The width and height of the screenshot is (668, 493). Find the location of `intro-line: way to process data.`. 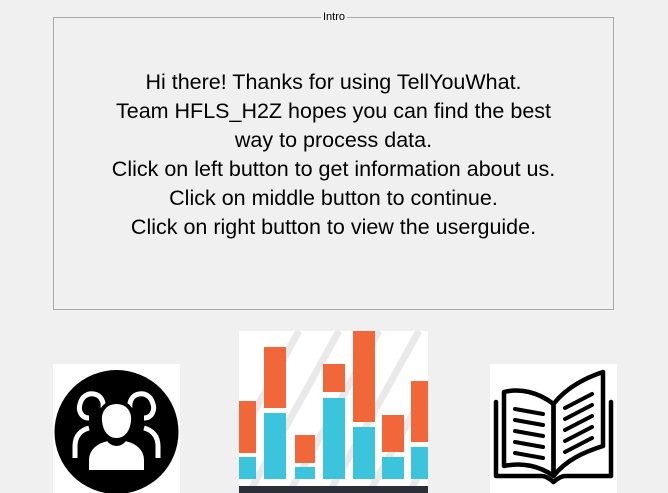

intro-line: way to process data. is located at coordinates (333, 140).